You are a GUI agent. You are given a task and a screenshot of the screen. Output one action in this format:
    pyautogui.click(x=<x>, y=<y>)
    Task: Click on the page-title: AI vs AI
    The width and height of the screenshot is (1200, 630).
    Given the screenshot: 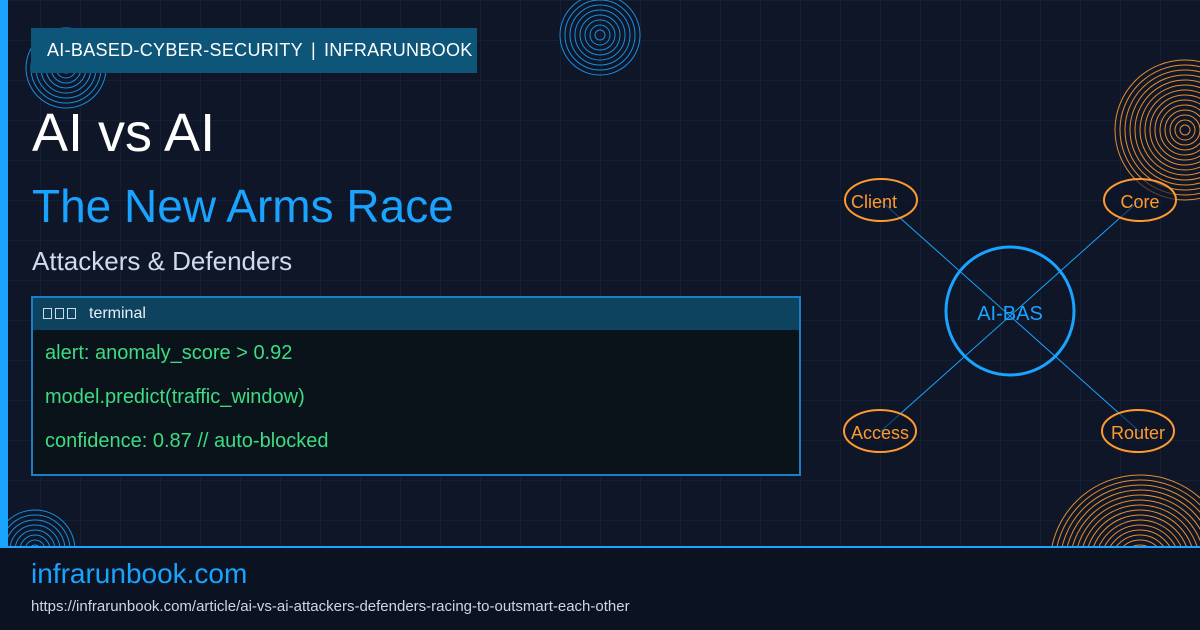 What is the action you would take?
    pyautogui.click(x=124, y=133)
    